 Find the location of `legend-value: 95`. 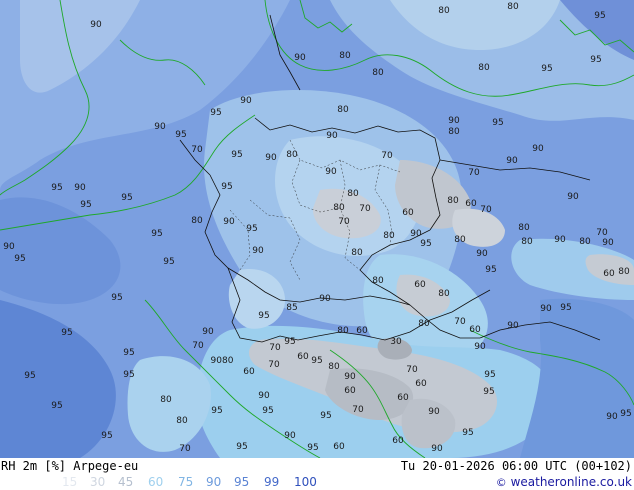

legend-value: 95 is located at coordinates (242, 482).